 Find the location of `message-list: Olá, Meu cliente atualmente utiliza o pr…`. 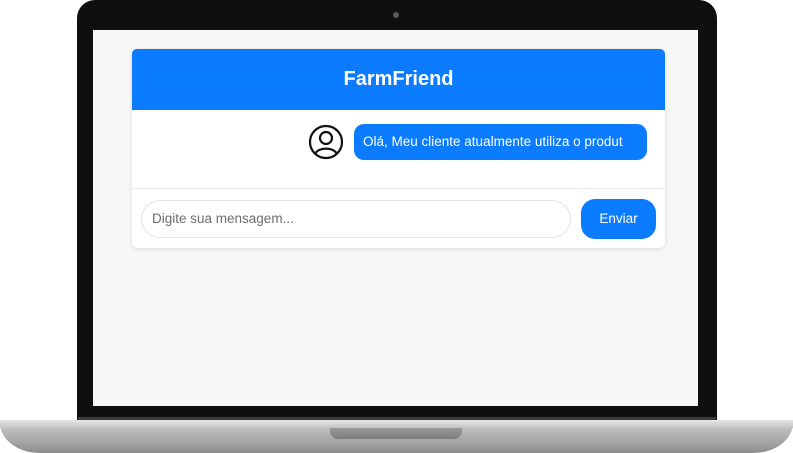

message-list: Olá, Meu cliente atualmente utiliza o pr… is located at coordinates (398, 149).